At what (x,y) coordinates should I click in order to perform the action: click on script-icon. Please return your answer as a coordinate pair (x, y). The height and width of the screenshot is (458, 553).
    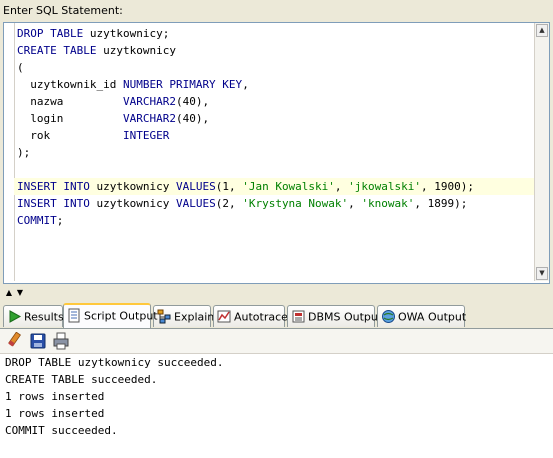
    Looking at the image, I should click on (74, 315).